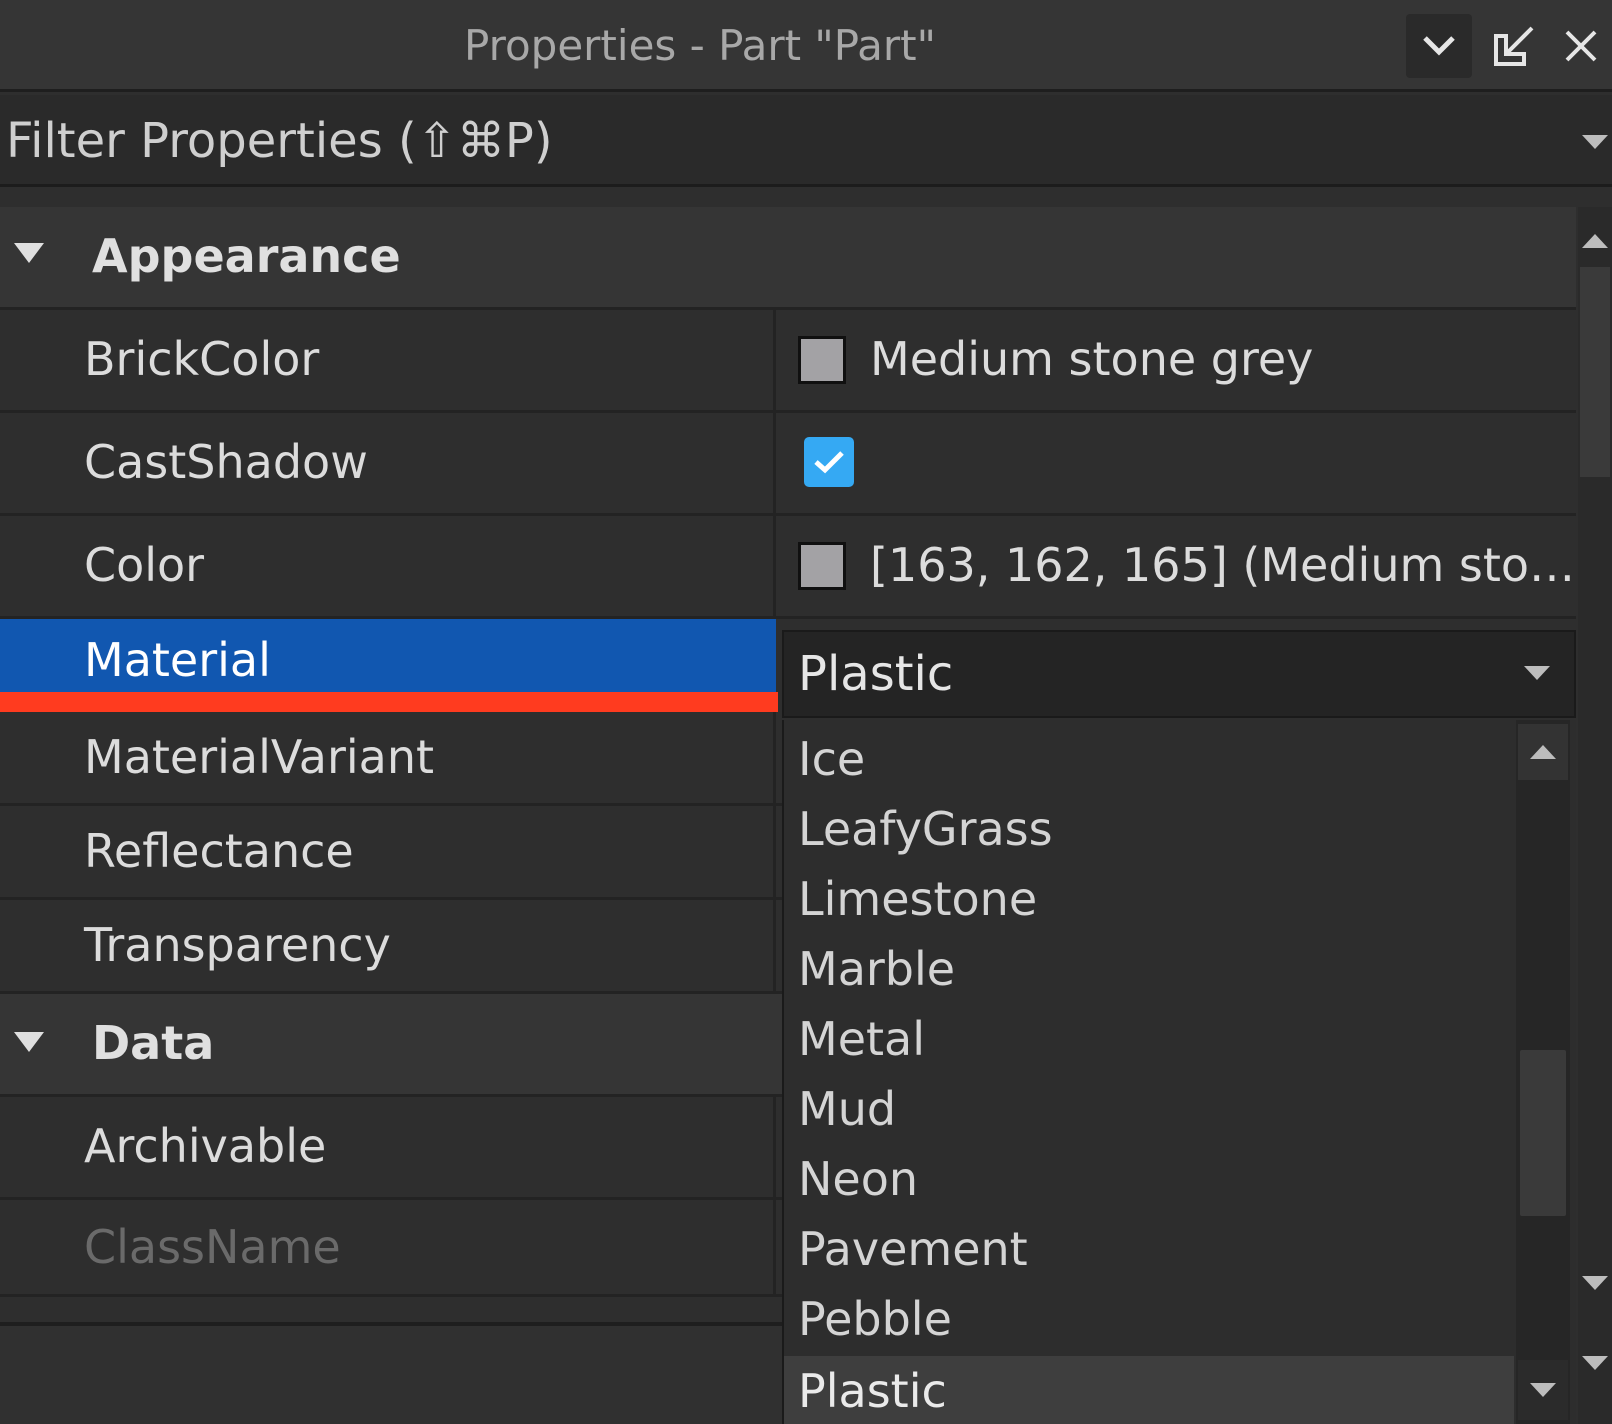 This screenshot has height=1424, width=1612. I want to click on material-select: Plastic, so click(1179, 674).